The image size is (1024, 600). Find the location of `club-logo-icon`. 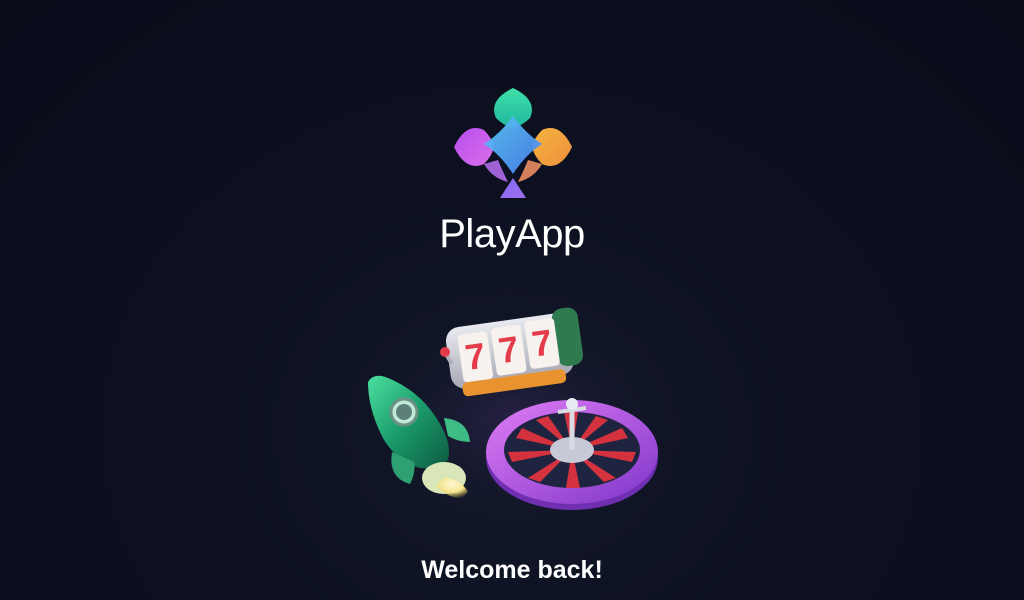

club-logo-icon is located at coordinates (513, 143).